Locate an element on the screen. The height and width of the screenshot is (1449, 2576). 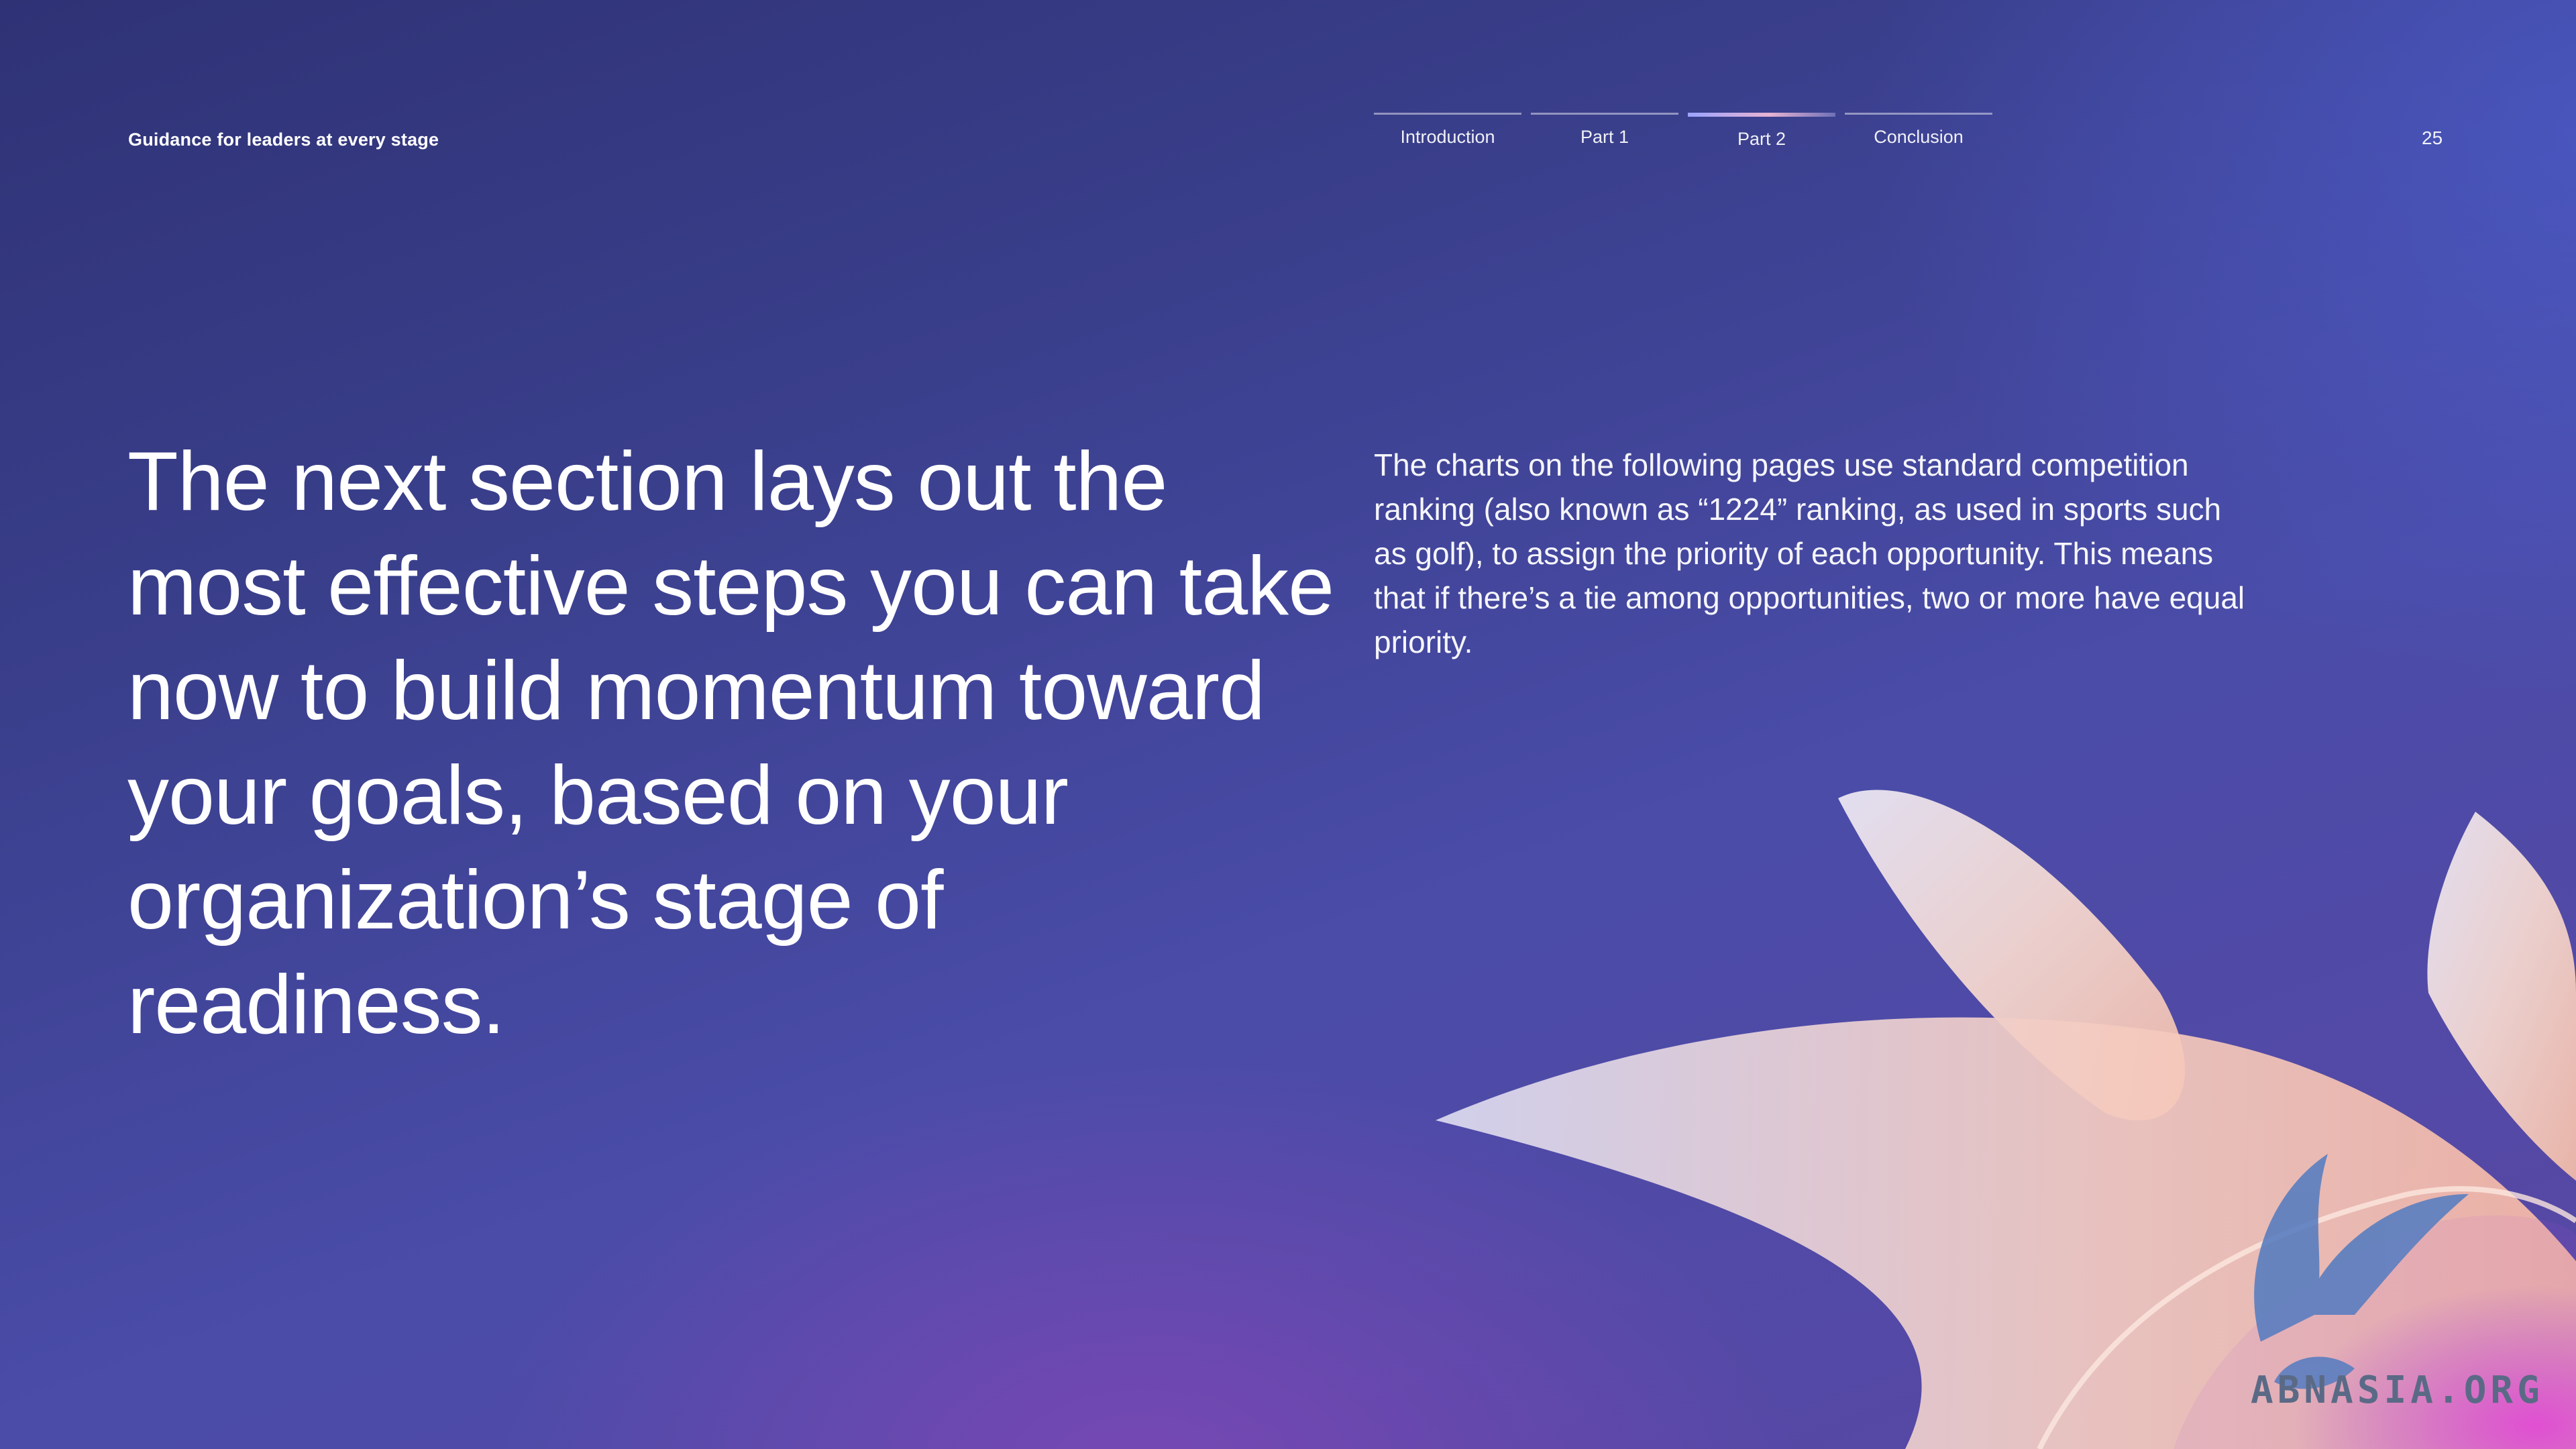
tab-part-2: Part 2 is located at coordinates (1761, 138).